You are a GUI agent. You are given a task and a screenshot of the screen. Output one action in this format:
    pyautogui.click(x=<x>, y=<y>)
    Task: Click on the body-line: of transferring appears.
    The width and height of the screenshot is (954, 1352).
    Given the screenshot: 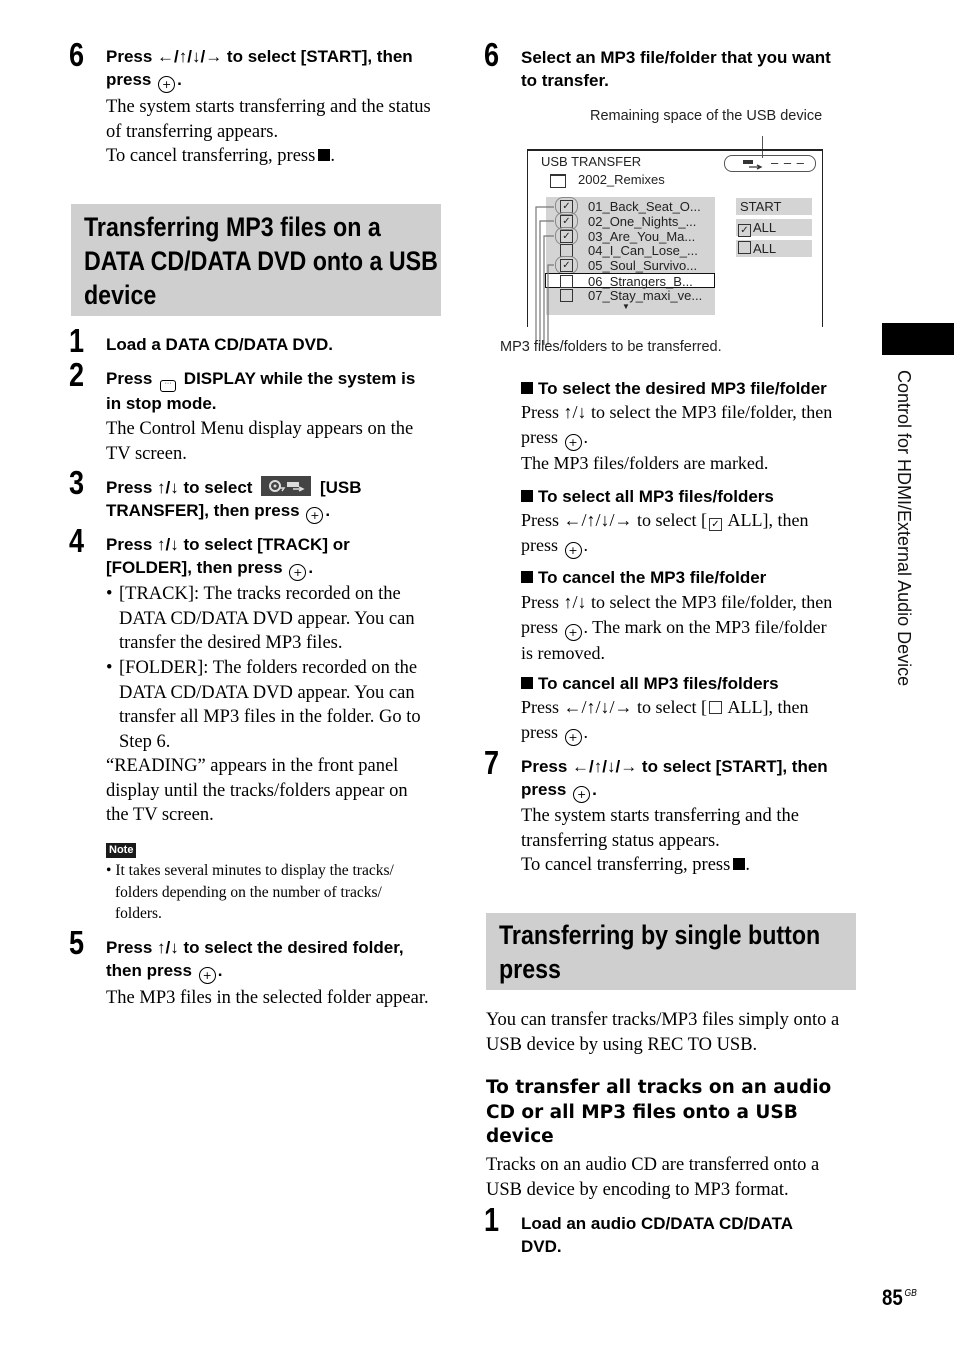 What is the action you would take?
    pyautogui.click(x=192, y=131)
    